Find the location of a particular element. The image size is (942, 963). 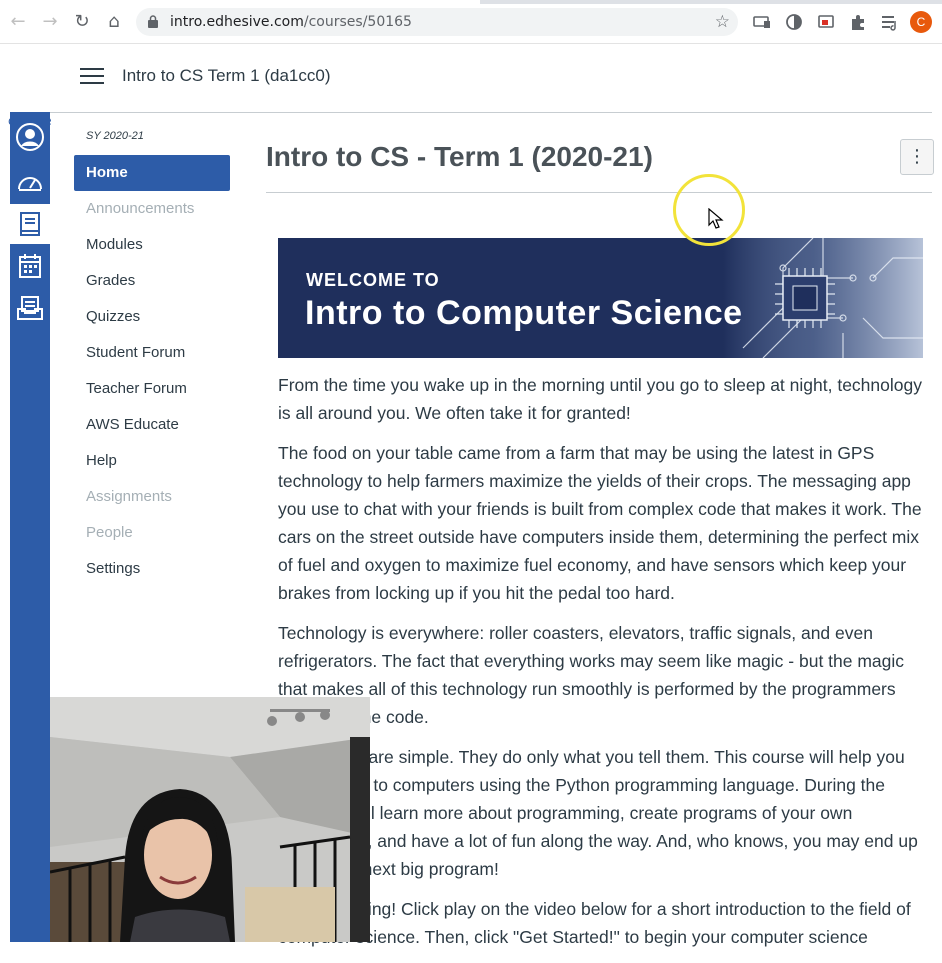

welcome-banner: WELCOME TO Intro to Computer Science is located at coordinates (600, 298).